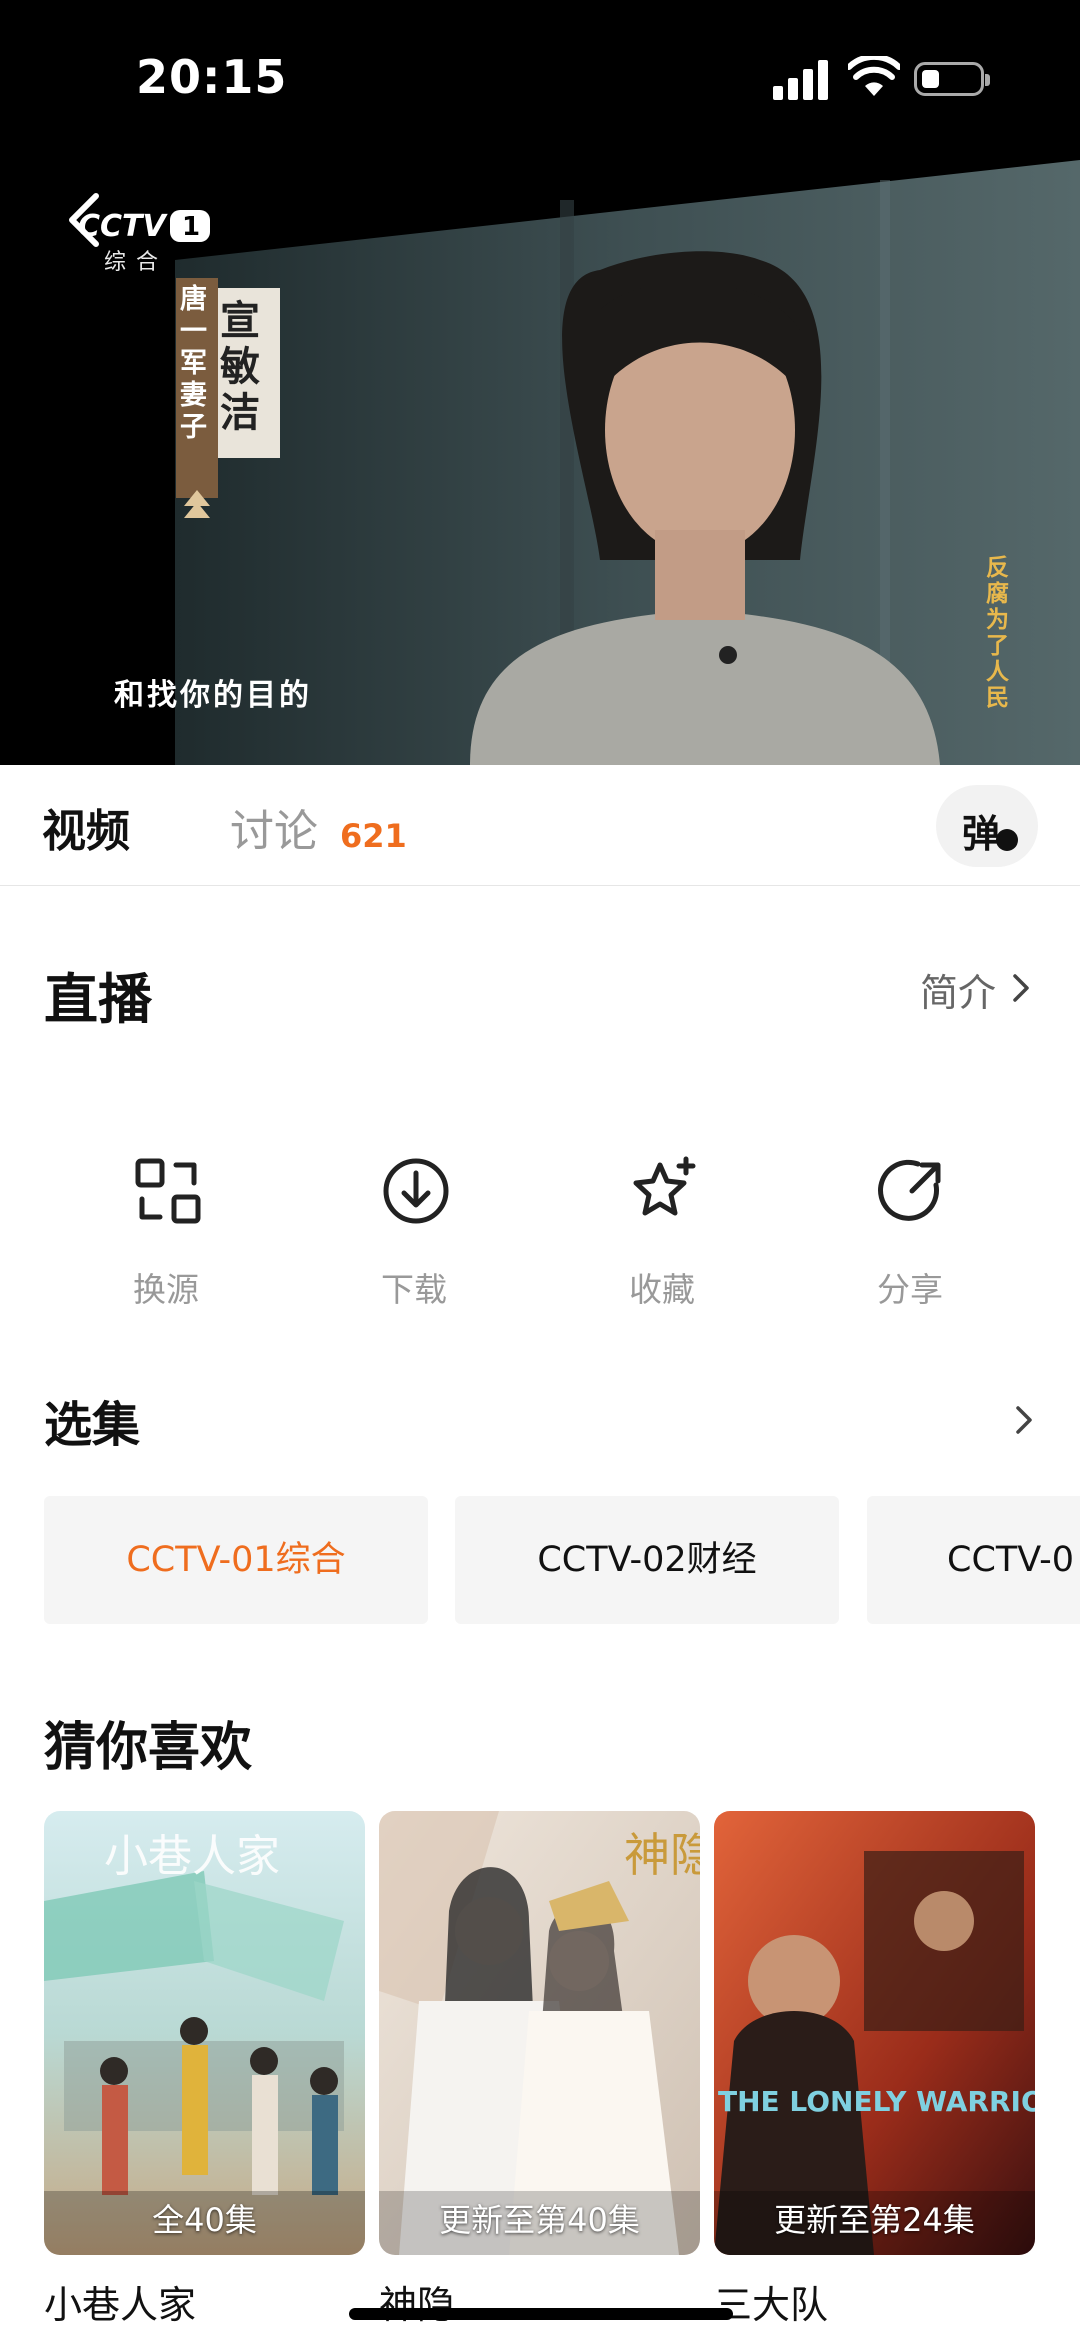  What do you see at coordinates (973, 1560) in the screenshot?
I see `episode-chip-cctv3: CCTV-0` at bounding box center [973, 1560].